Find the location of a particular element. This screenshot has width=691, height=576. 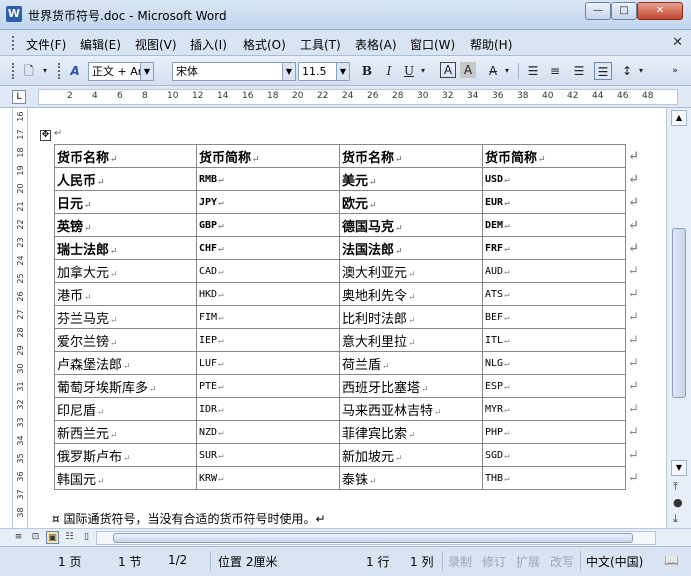

table-cell: 日元↵ is located at coordinates (125, 202).